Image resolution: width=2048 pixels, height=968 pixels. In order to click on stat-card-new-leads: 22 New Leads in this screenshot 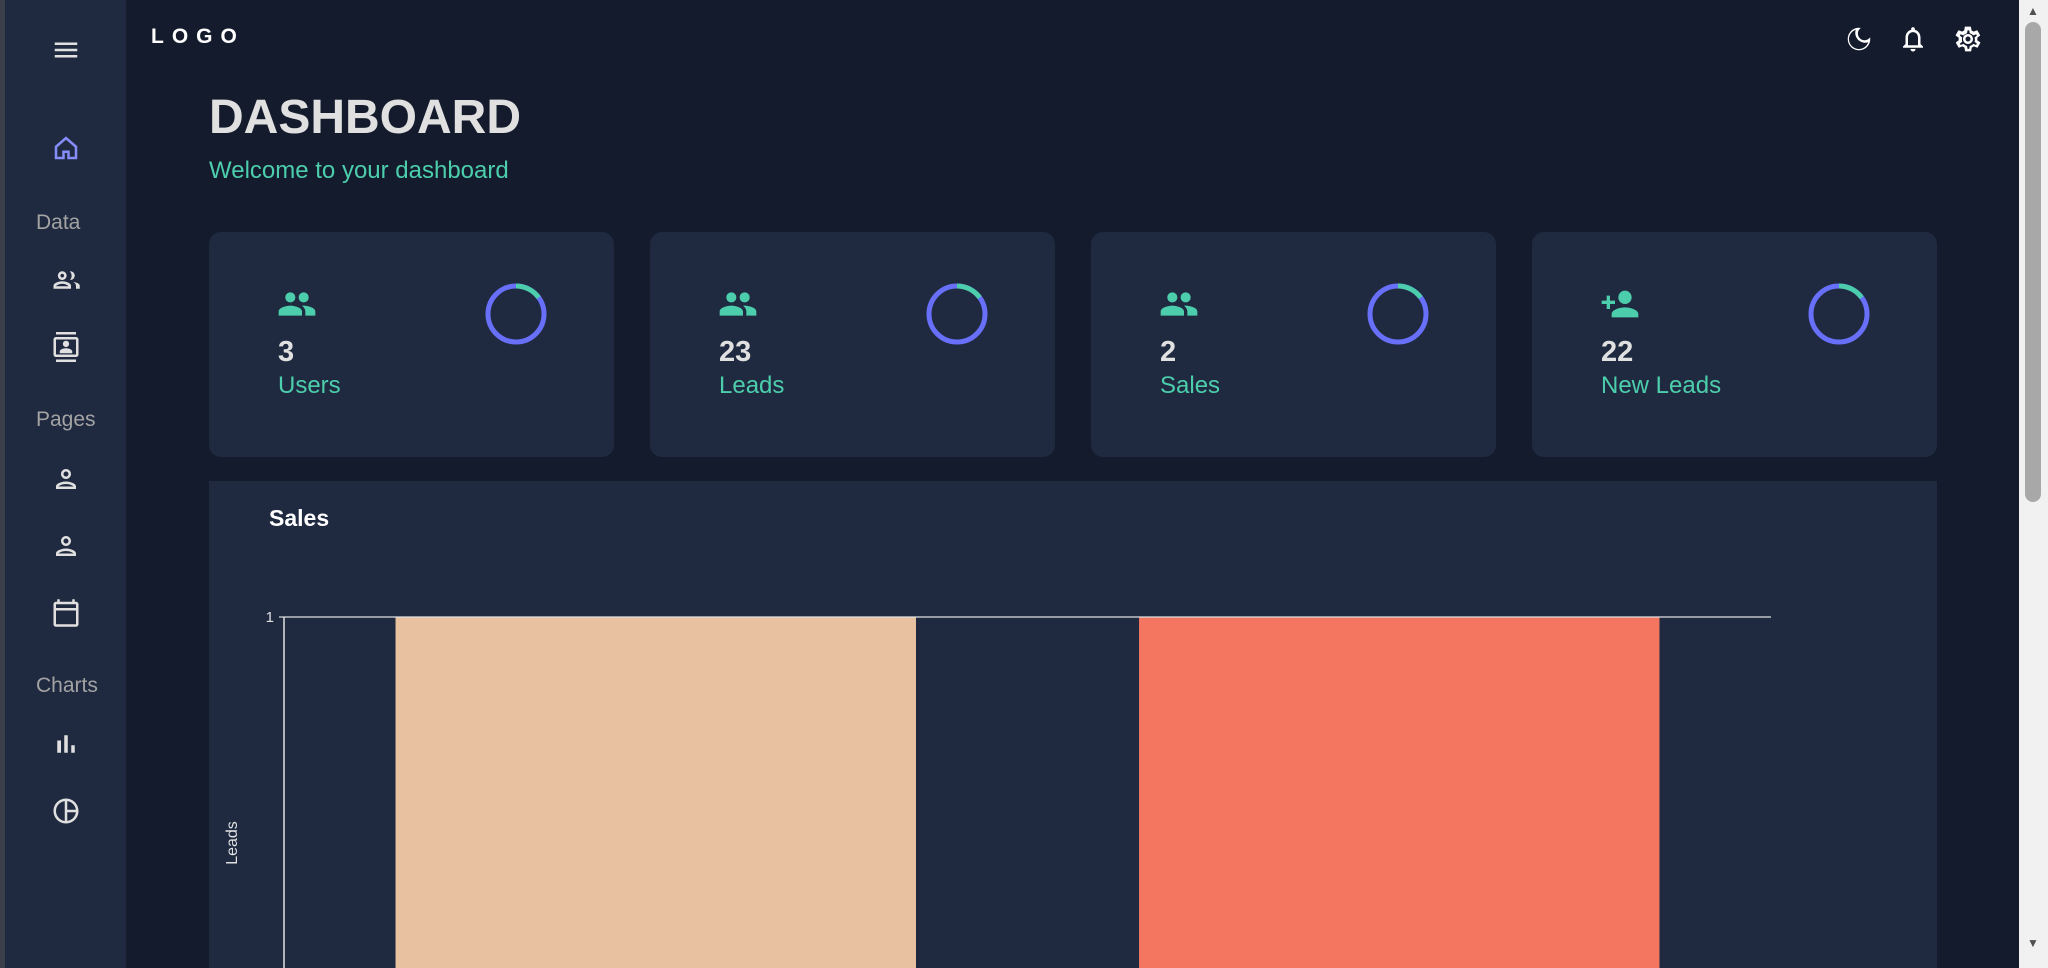, I will do `click(1734, 344)`.